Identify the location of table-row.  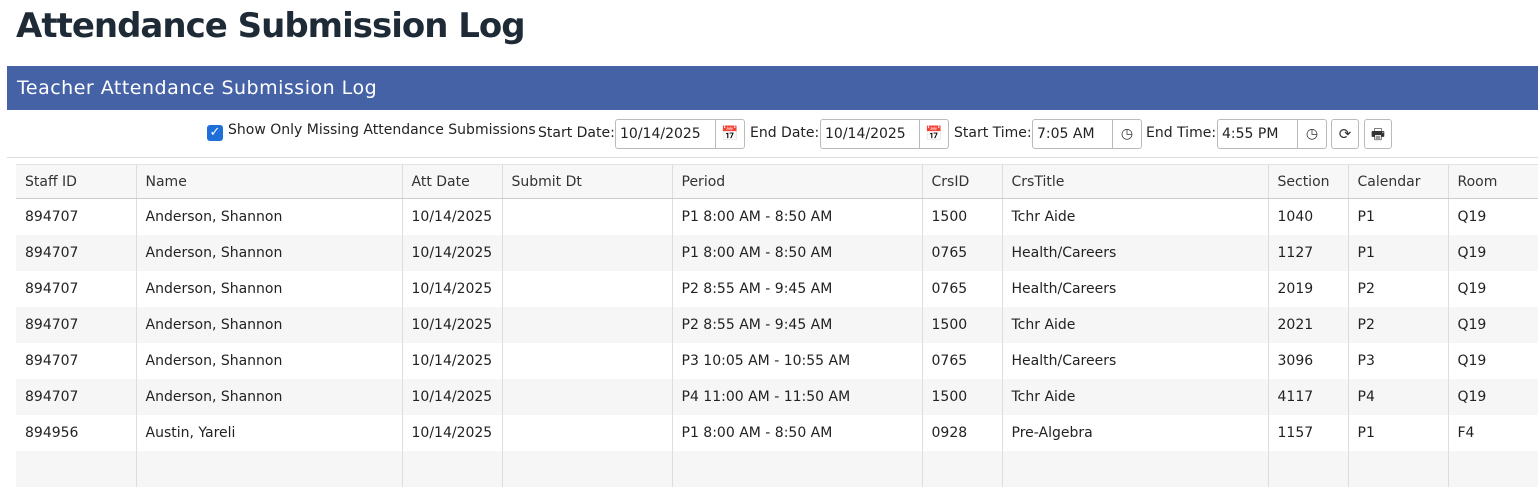
(777, 469).